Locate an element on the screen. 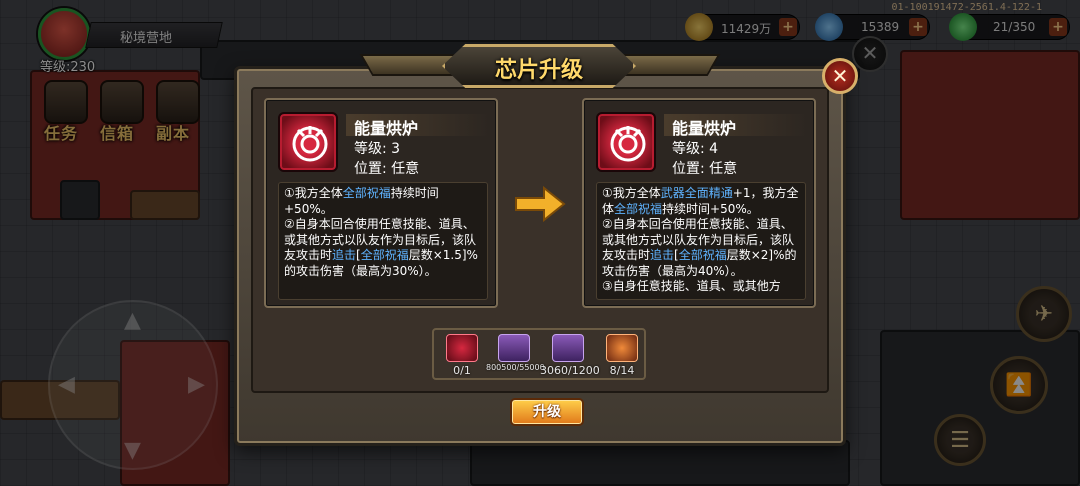 The width and height of the screenshot is (1080, 486). description-text: ③自身任意技能、道具、或其他方 is located at coordinates (691, 286).